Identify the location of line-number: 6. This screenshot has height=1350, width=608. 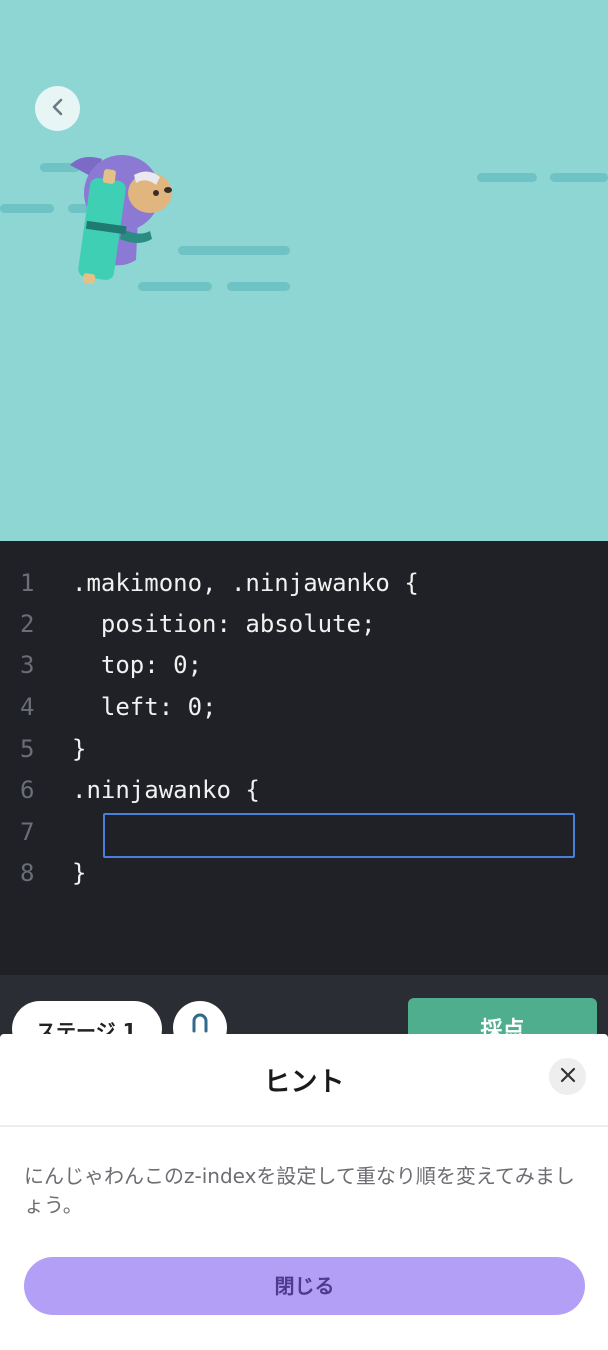
(27, 790).